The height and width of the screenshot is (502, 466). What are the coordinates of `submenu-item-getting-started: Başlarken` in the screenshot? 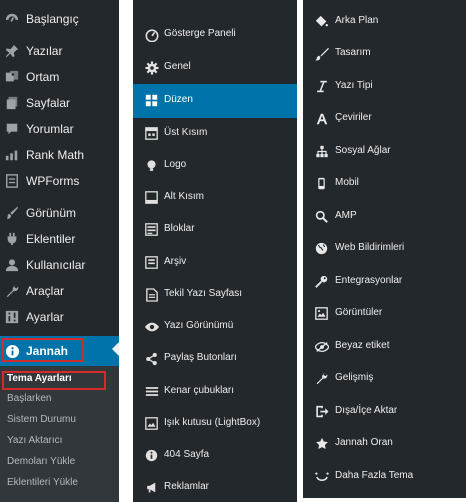 It's located at (29, 398).